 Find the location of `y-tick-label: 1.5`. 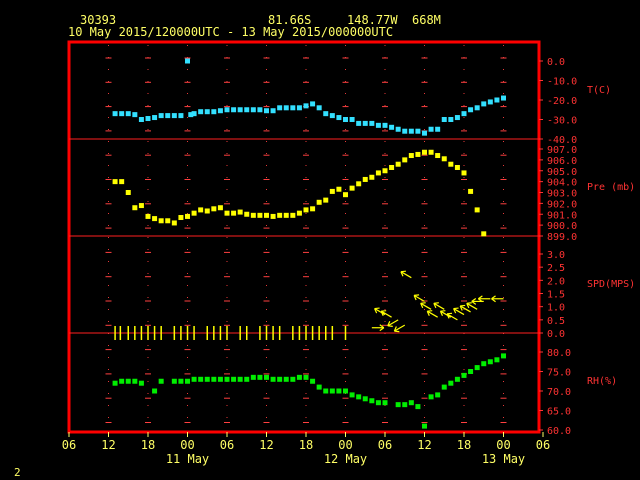

y-tick-label: 1.5 is located at coordinates (556, 295).